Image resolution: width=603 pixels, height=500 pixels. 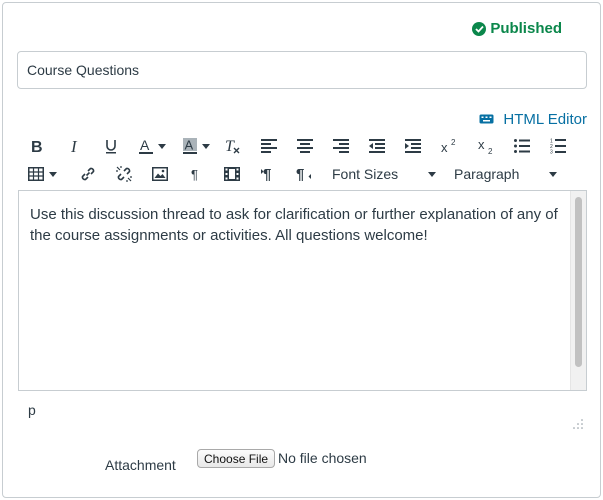 I want to click on keyboard-icon, so click(x=486, y=119).